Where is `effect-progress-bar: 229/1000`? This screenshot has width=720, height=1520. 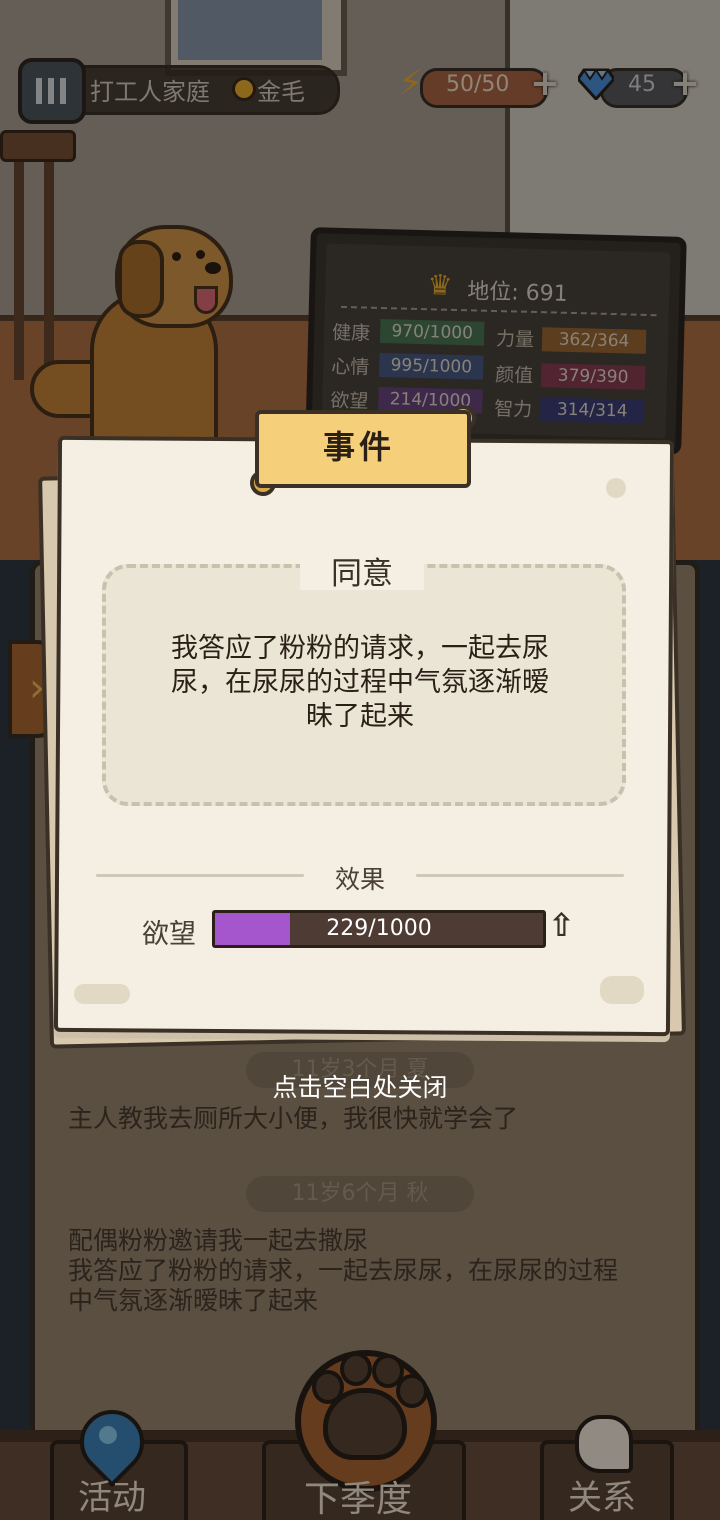
effect-progress-bar: 229/1000 is located at coordinates (379, 929).